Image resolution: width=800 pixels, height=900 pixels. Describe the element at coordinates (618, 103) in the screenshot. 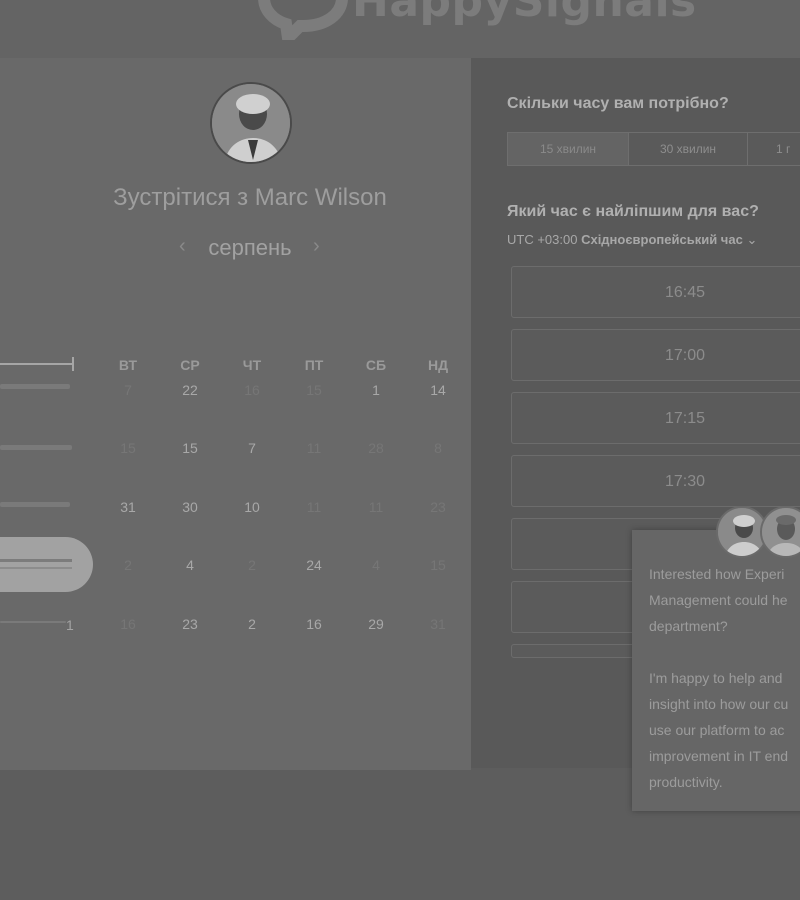

I see `duration-question: Скільки часу вам потрібно?` at that location.